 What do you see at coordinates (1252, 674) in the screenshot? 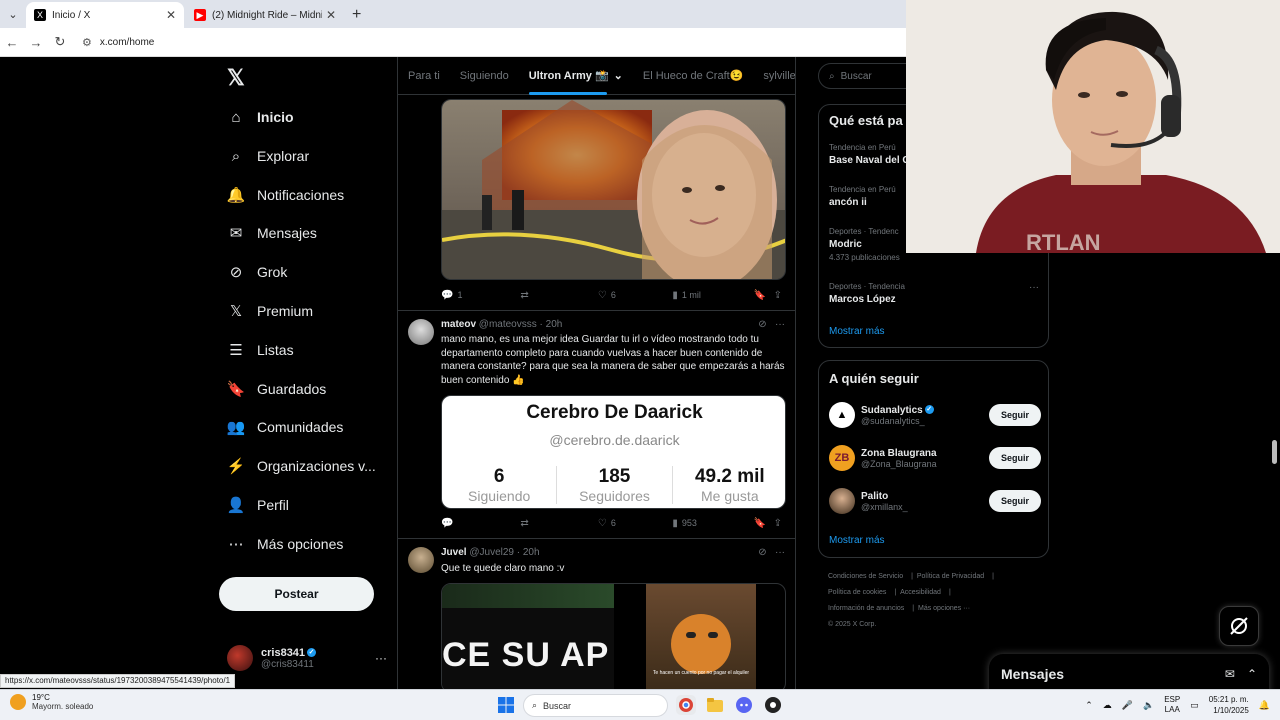
I see `expand-icon: ⌃` at bounding box center [1252, 674].